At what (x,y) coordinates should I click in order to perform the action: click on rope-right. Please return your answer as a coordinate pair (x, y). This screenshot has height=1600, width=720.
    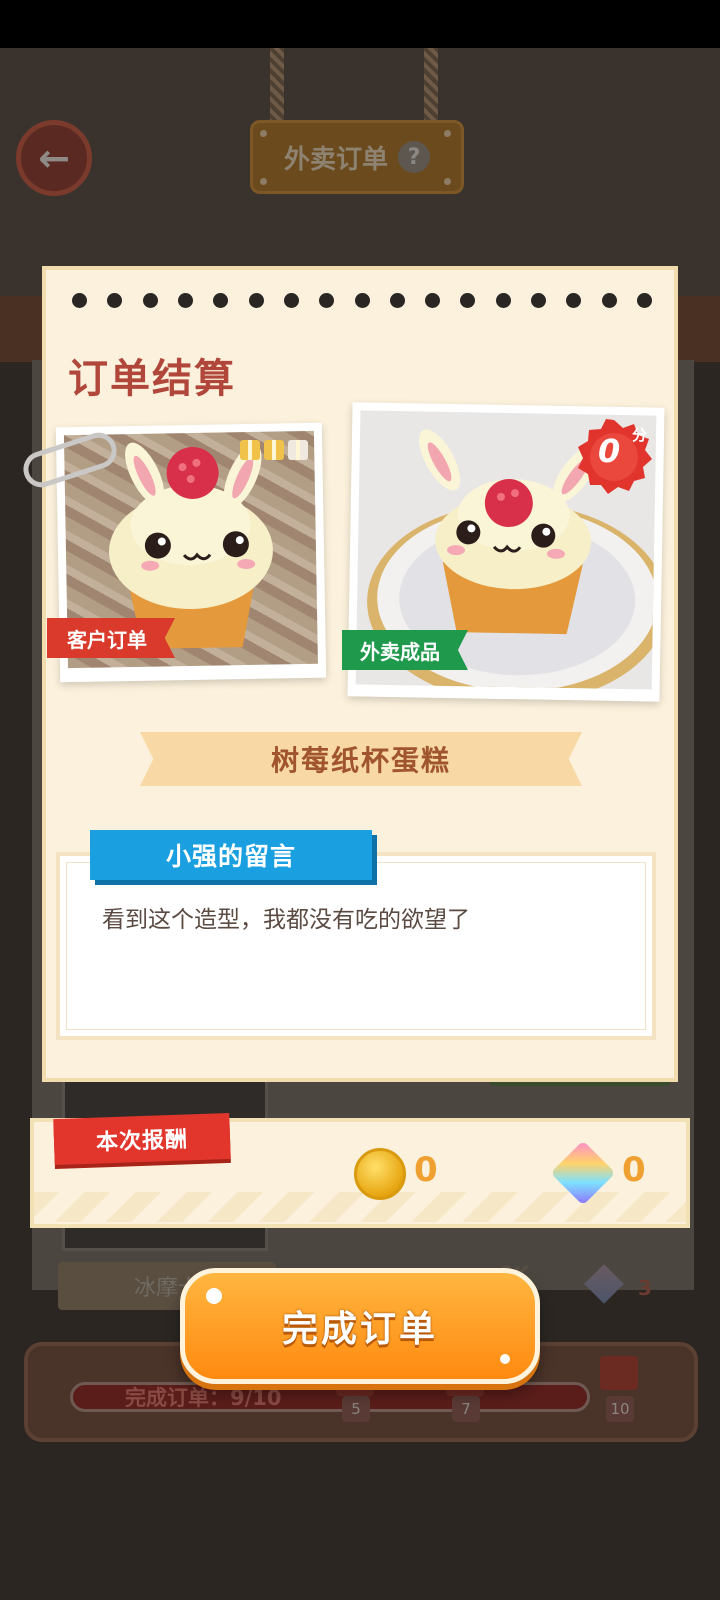
    Looking at the image, I should click on (431, 86).